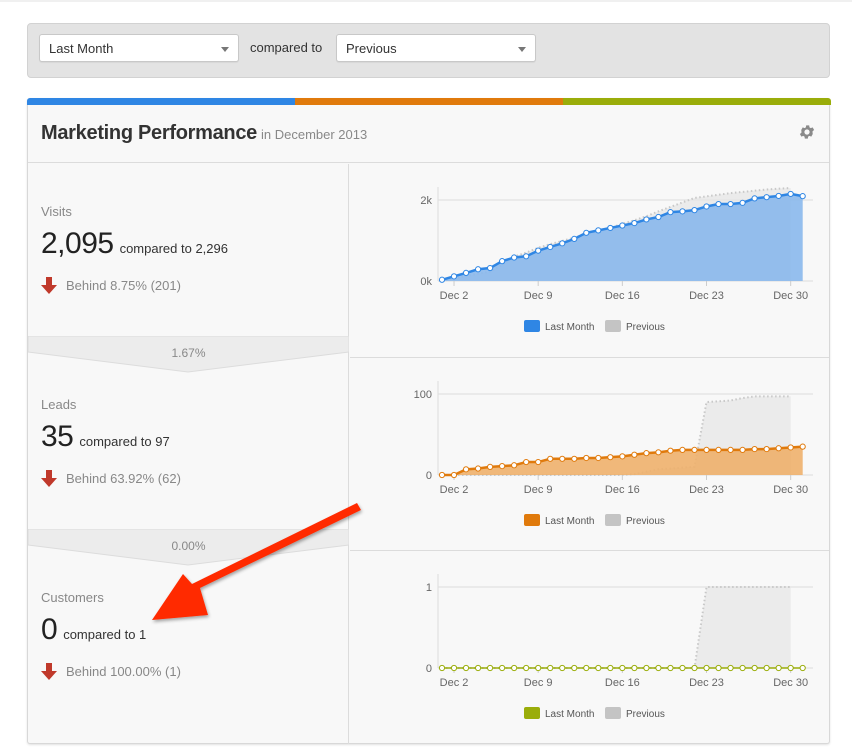 This screenshot has height=755, width=852. Describe the element at coordinates (807, 132) in the screenshot. I see `gear-icon` at that location.